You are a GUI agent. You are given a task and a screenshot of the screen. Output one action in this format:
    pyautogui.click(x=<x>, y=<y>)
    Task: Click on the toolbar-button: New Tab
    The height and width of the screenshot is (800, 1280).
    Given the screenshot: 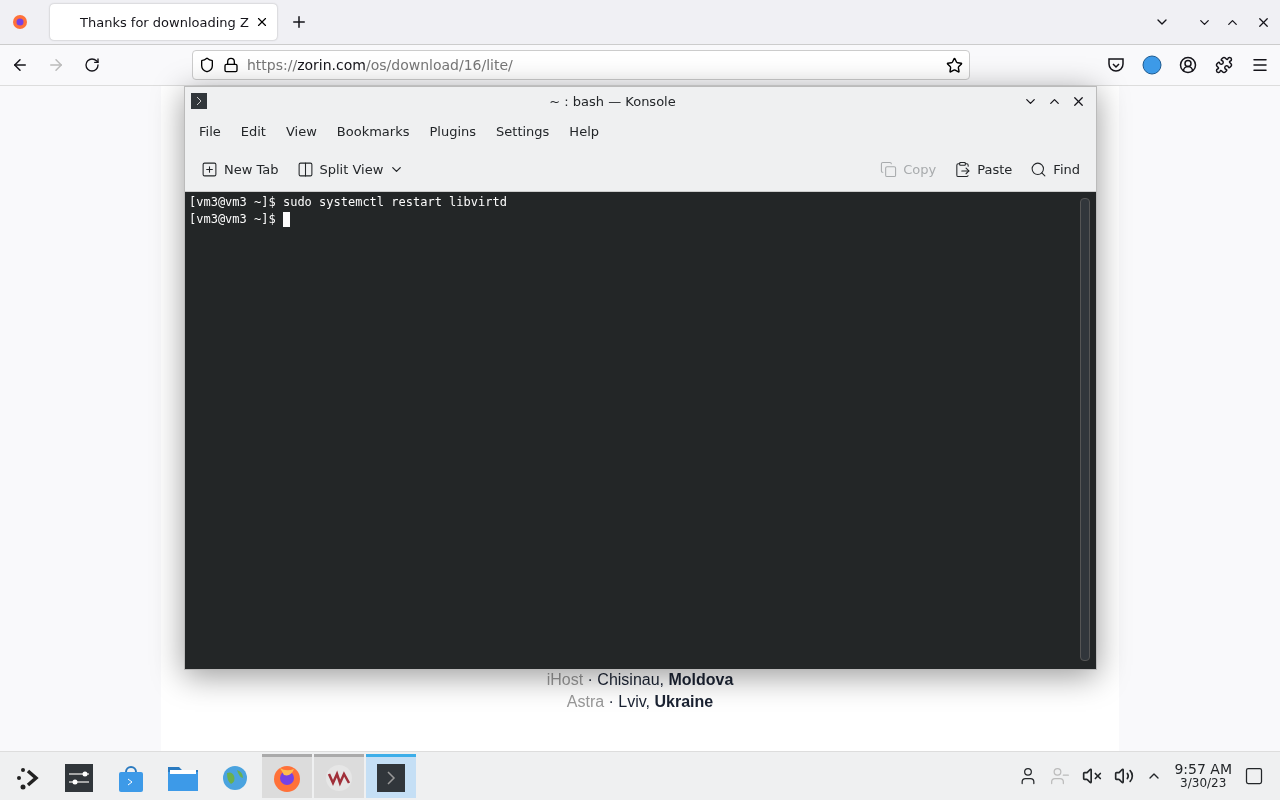 What is the action you would take?
    pyautogui.click(x=240, y=169)
    